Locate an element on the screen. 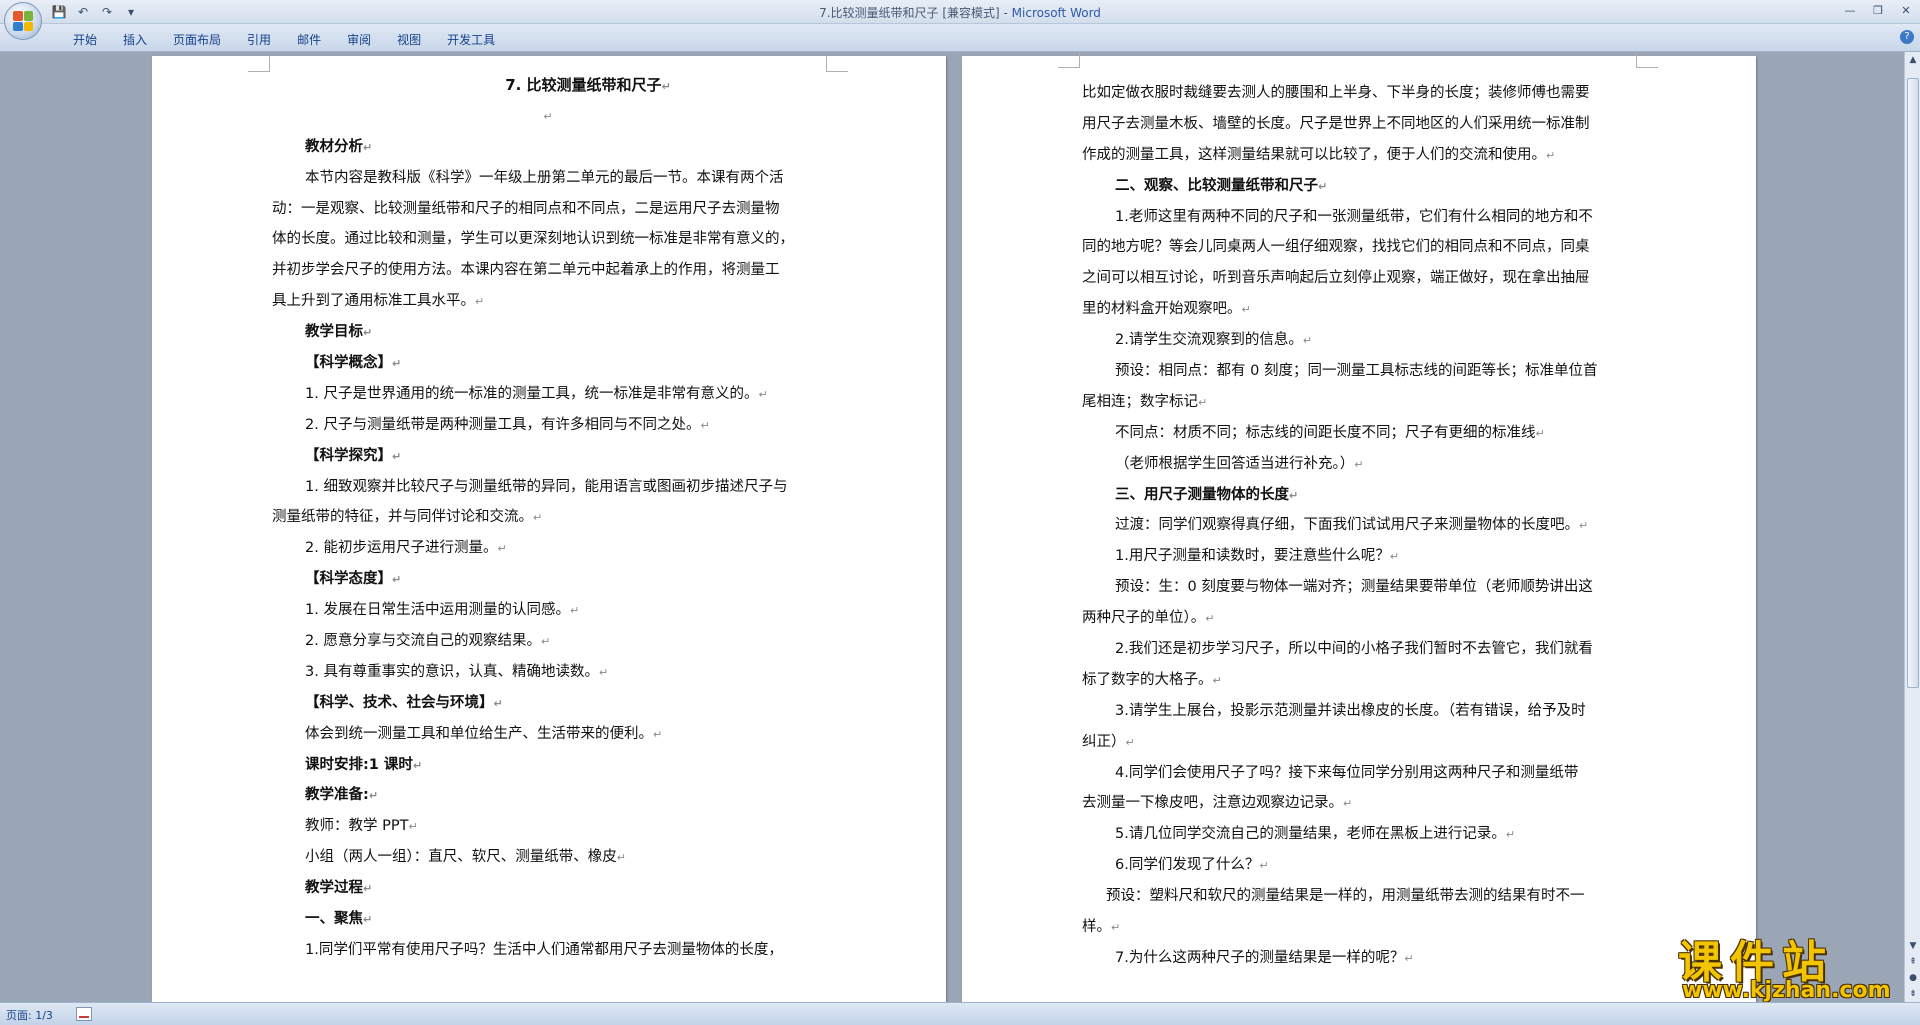 The image size is (1920, 1025). text-line: 尾相连；数字标记↵ is located at coordinates (1358, 402).